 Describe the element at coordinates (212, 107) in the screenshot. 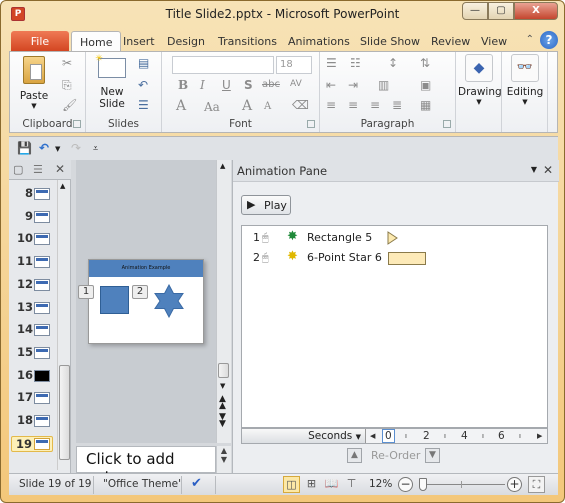

I see `change-case-button: Aa` at that location.